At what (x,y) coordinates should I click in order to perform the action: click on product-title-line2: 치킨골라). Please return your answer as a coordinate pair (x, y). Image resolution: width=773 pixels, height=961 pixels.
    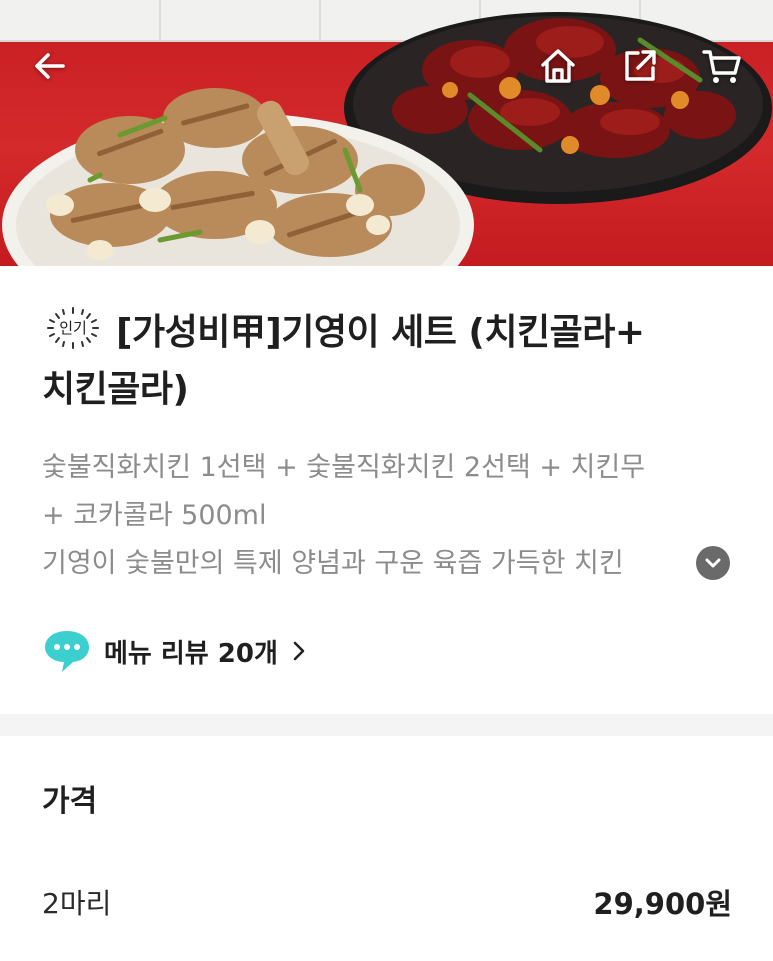
    Looking at the image, I should click on (115, 389).